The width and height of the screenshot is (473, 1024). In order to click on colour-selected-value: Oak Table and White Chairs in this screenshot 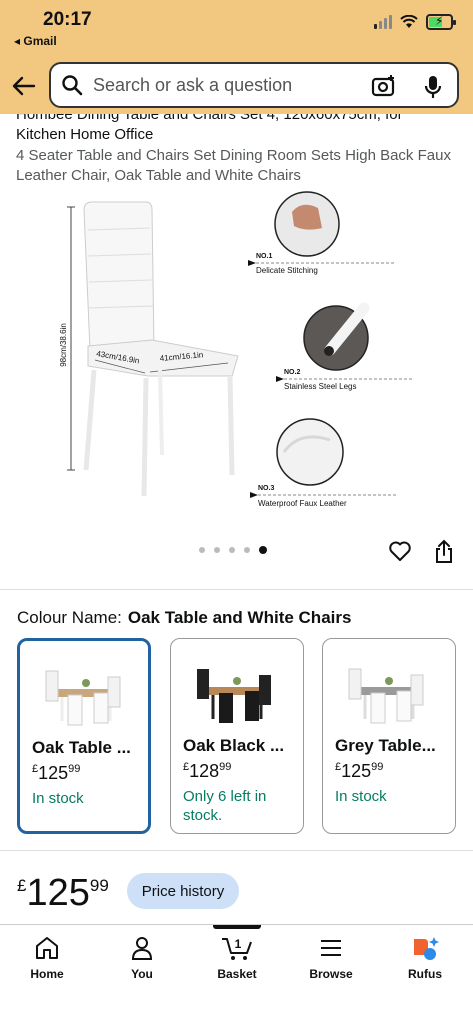, I will do `click(239, 617)`.